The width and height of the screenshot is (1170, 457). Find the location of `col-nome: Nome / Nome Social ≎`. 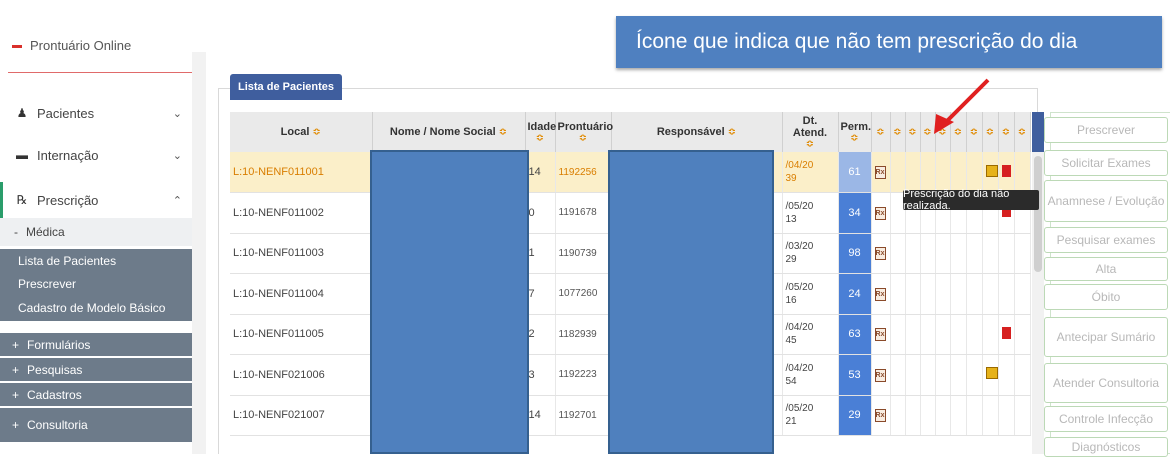

col-nome: Nome / Nome Social ≎ is located at coordinates (449, 132).